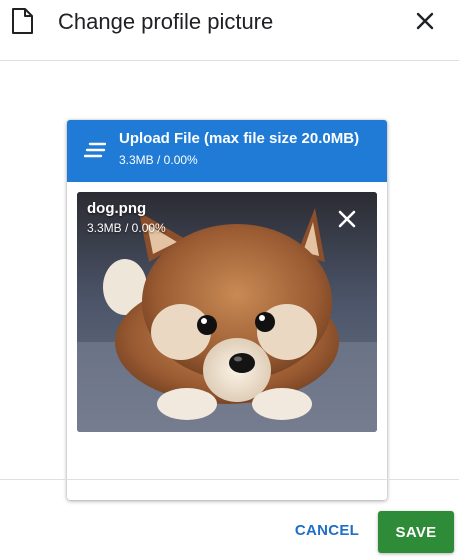 The height and width of the screenshot is (558, 459). Describe the element at coordinates (229, 518) in the screenshot. I see `dialog-footer: CANCEL SAVE` at that location.